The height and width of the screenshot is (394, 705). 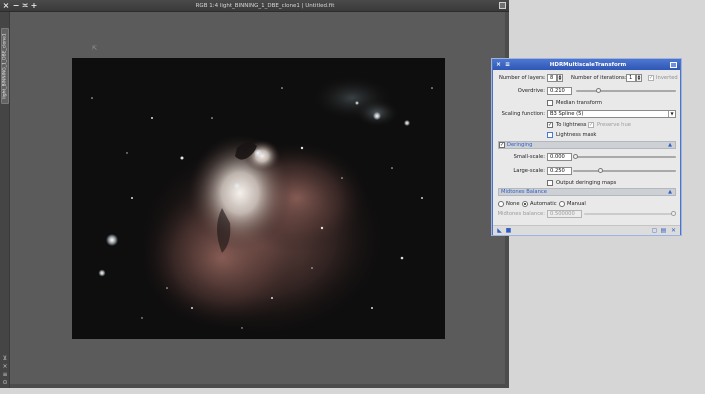 I want to click on reset-icon: ✕, so click(x=673, y=230).